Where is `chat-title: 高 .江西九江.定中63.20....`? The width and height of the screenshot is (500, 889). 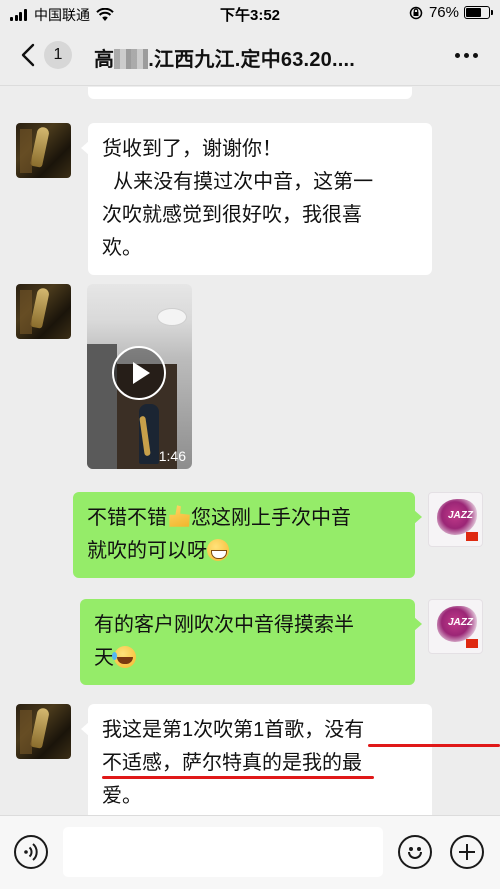 chat-title: 高 .江西九江.定中63.20.... is located at coordinates (259, 57).